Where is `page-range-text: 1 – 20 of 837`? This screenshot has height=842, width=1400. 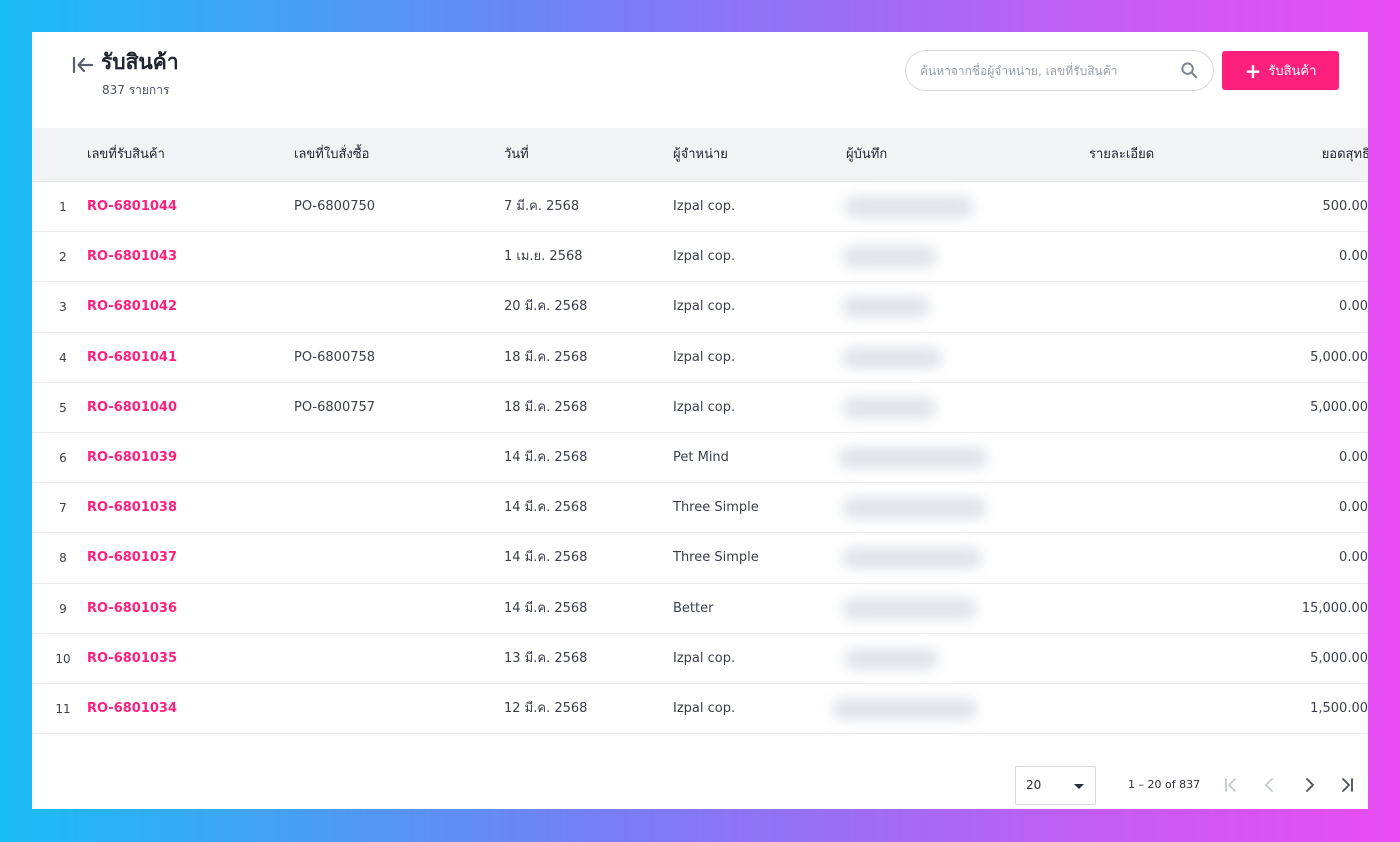 page-range-text: 1 – 20 of 837 is located at coordinates (1164, 784).